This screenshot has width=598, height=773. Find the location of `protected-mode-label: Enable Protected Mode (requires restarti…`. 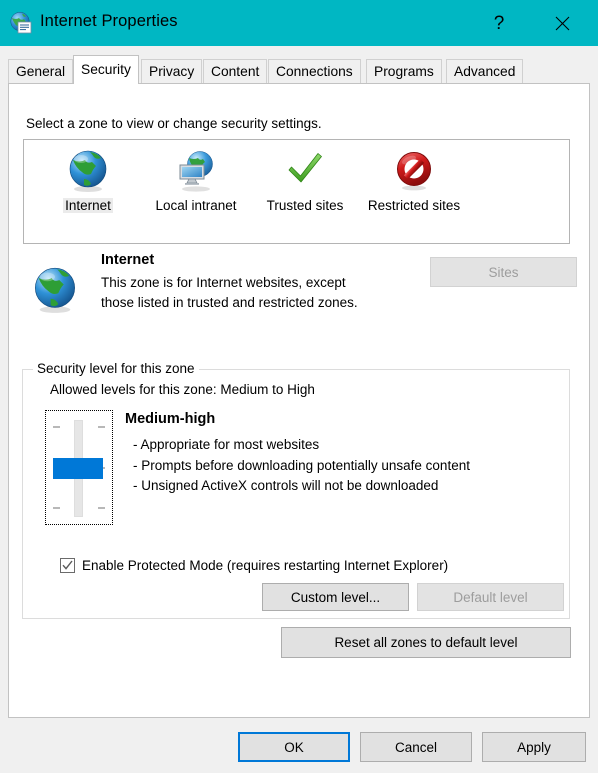

protected-mode-label: Enable Protected Mode (requires restarti… is located at coordinates (265, 565).